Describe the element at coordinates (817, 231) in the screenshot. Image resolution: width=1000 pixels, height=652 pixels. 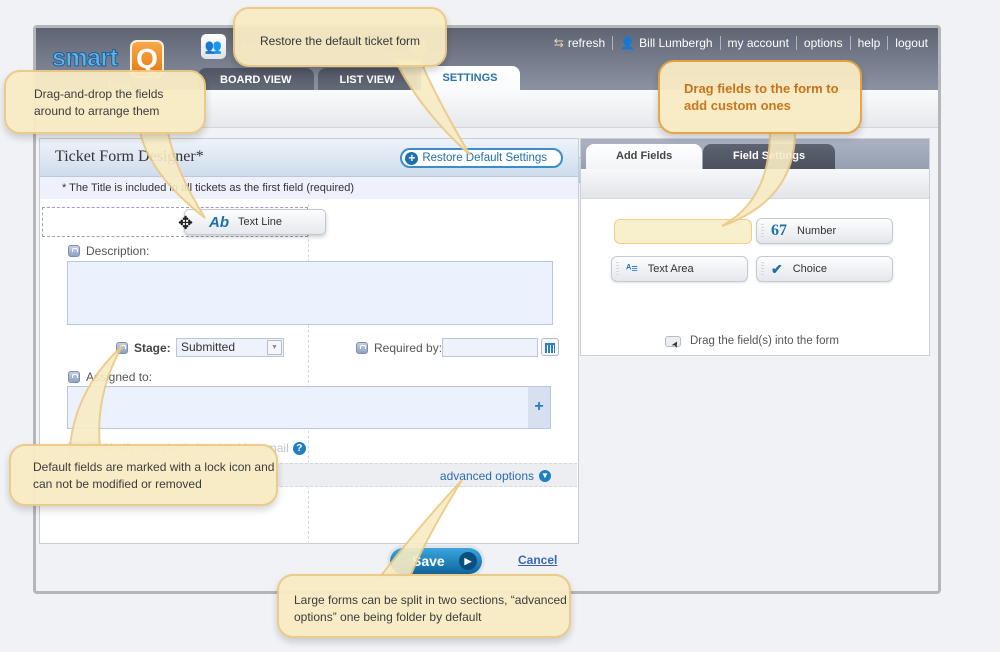
I see `chip-label: Number` at that location.